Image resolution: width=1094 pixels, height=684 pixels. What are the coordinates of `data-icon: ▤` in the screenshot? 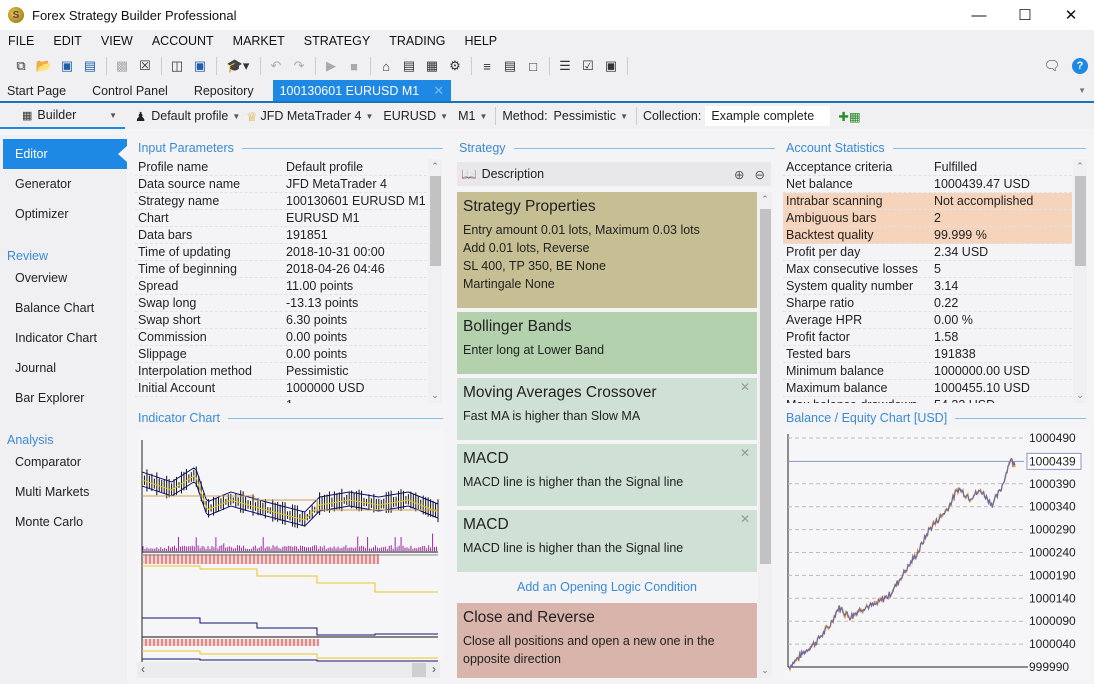 It's located at (409, 66).